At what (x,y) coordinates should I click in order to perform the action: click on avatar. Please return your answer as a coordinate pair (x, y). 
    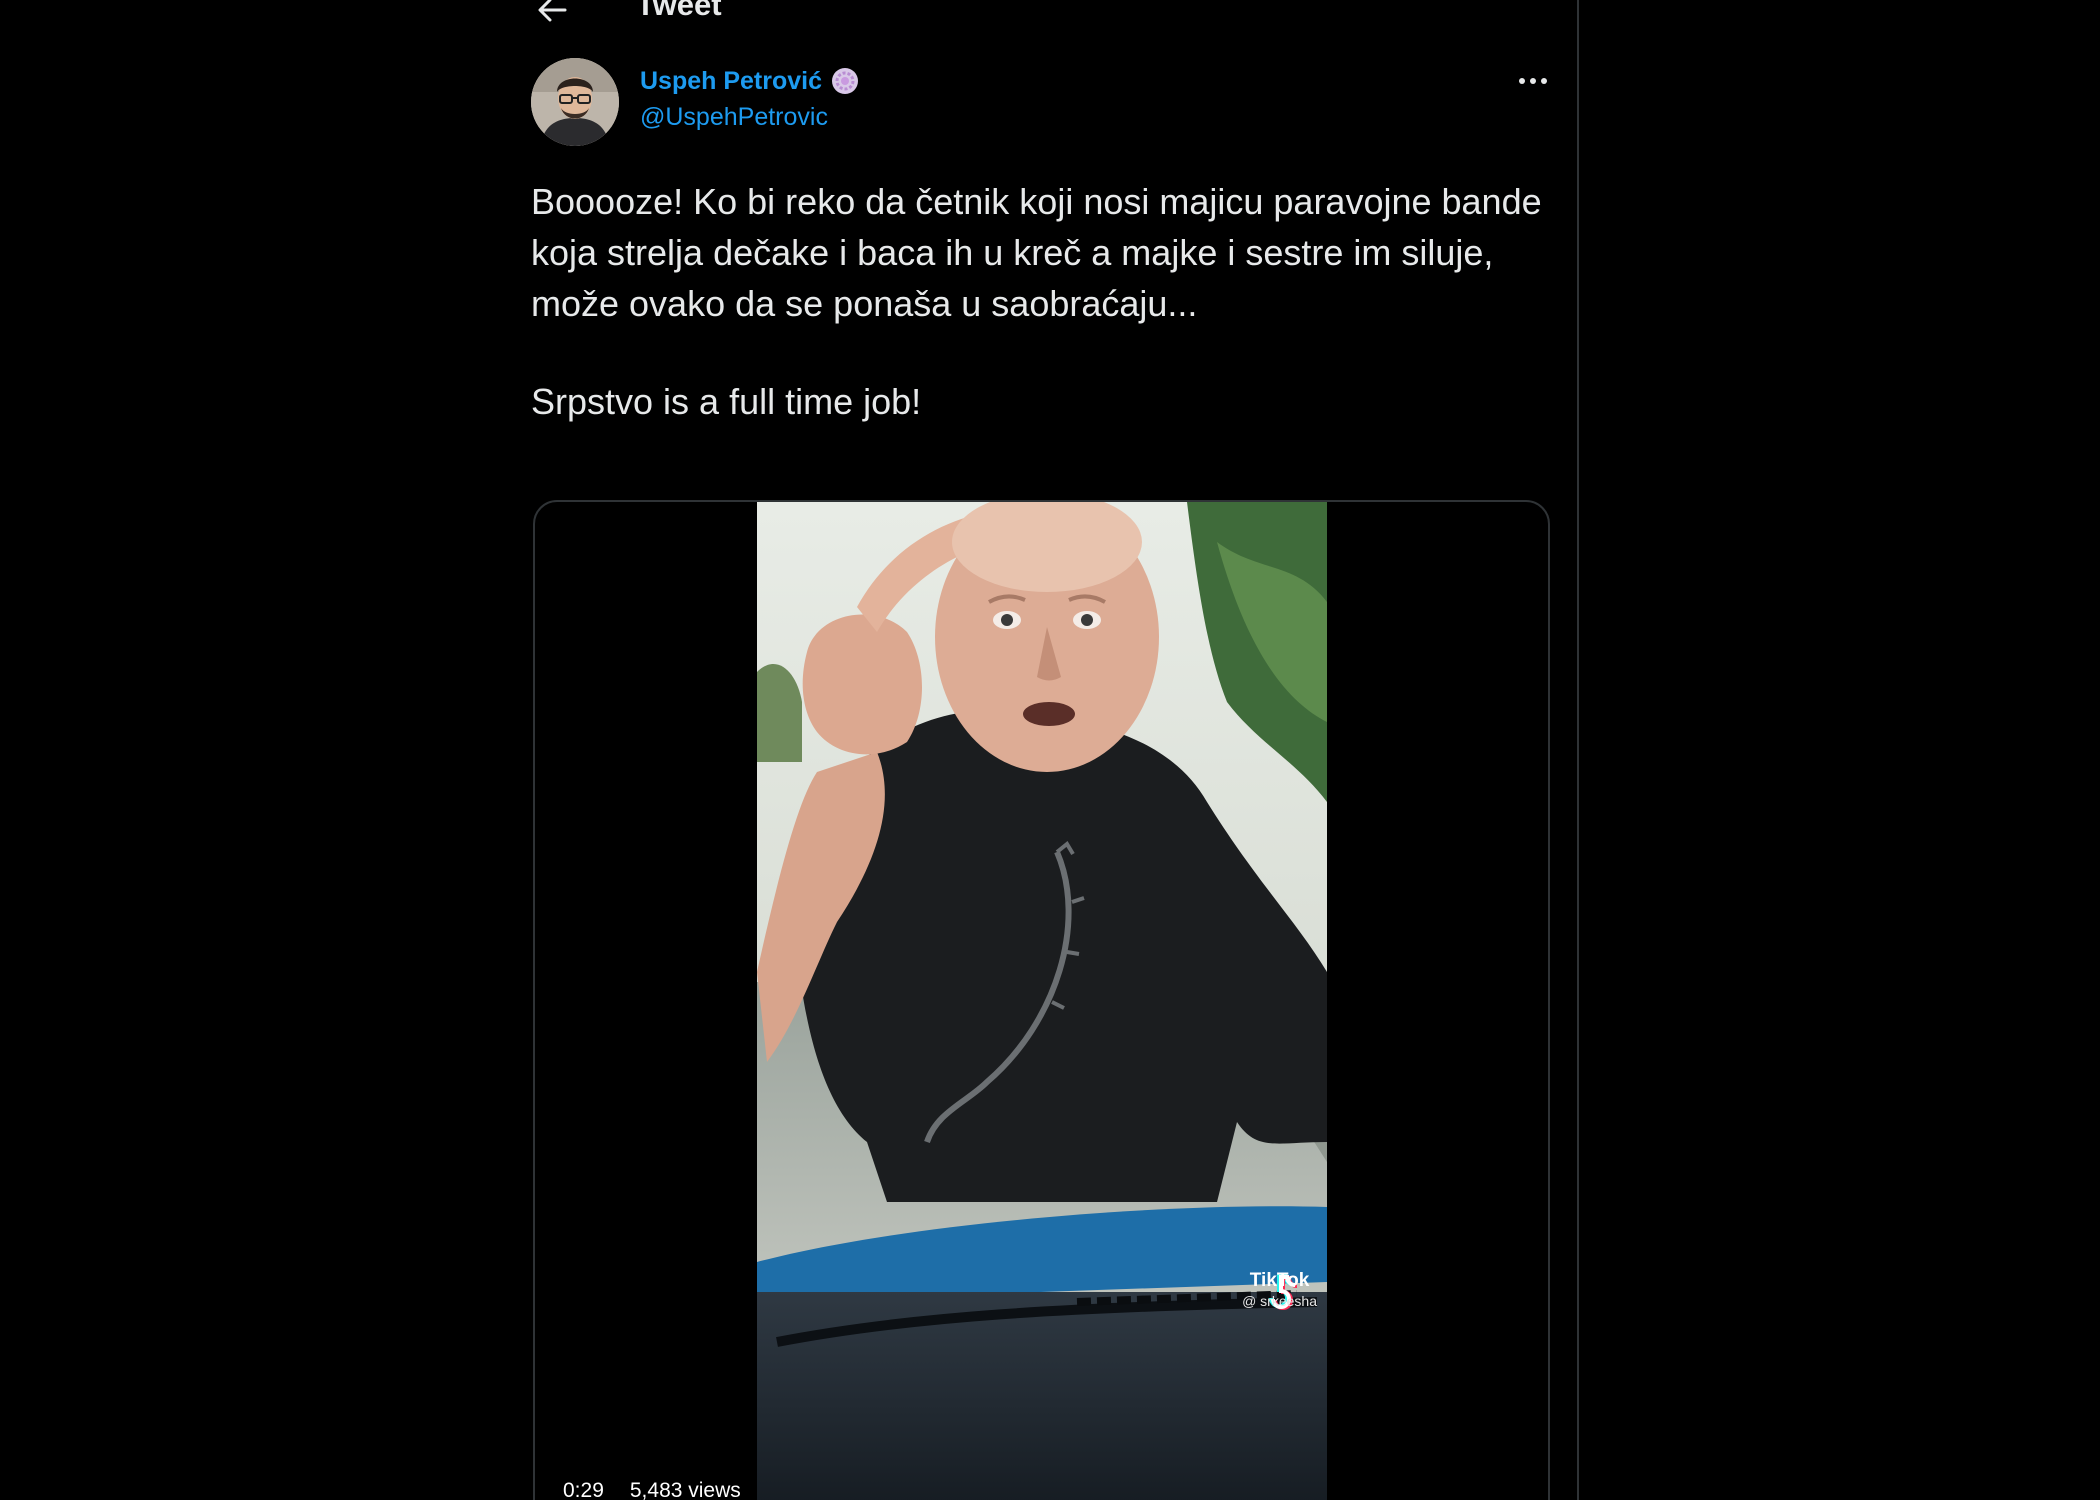
    Looking at the image, I should click on (575, 102).